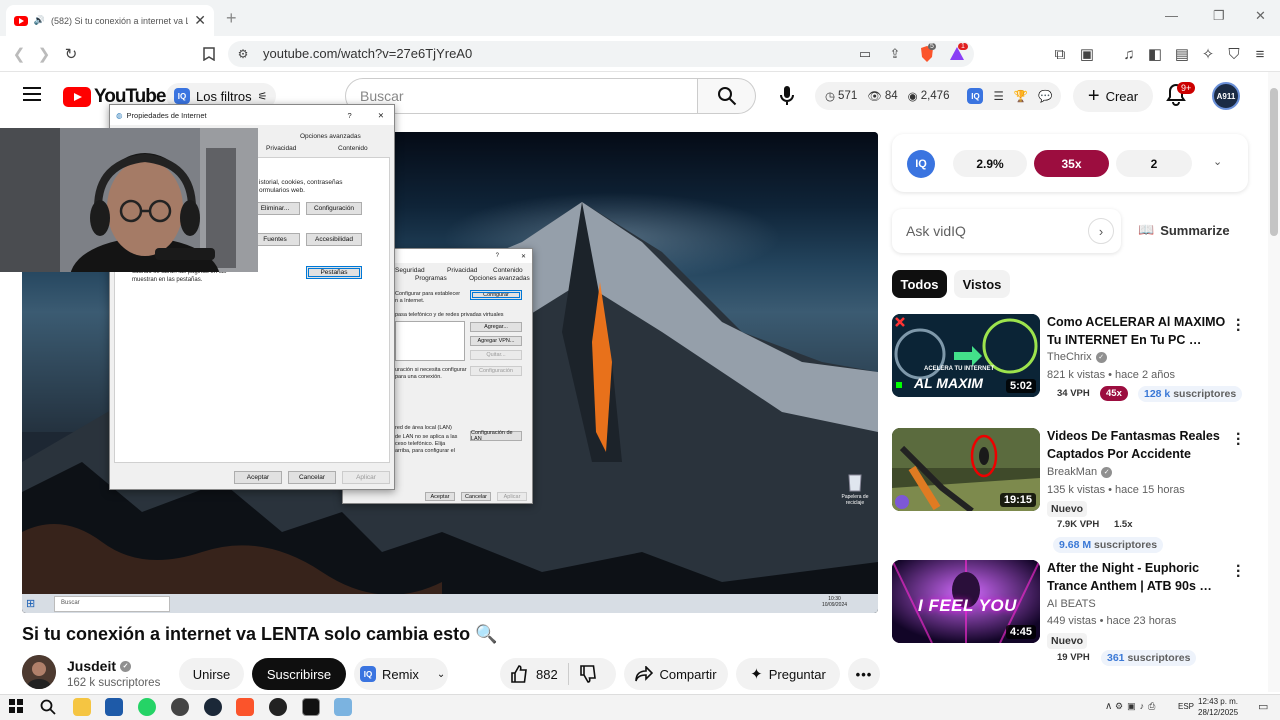 The image size is (1280, 720). Describe the element at coordinates (1274, 162) in the screenshot. I see `scrollbar-thumb` at that location.